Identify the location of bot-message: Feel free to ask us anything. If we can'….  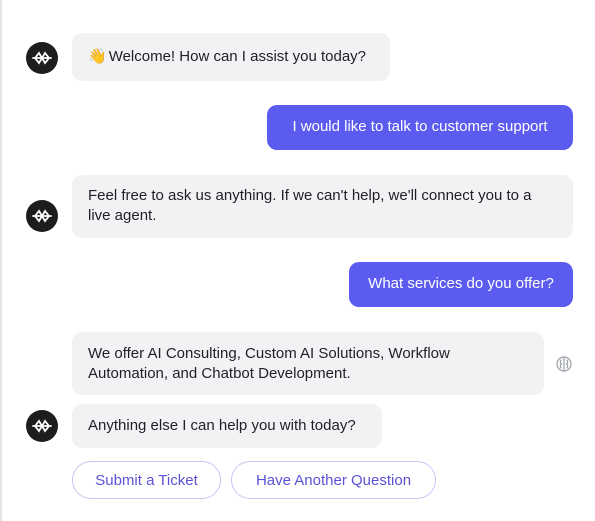
(322, 206).